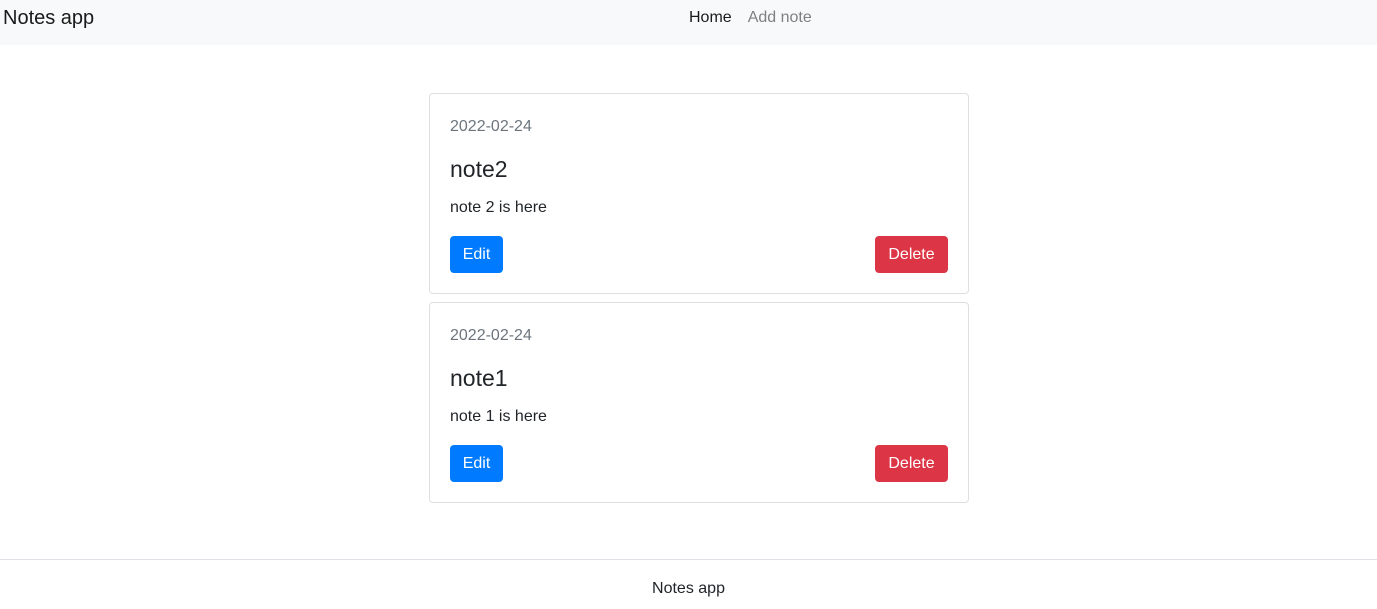  Describe the element at coordinates (710, 18) in the screenshot. I see `nav-link-home: Home` at that location.